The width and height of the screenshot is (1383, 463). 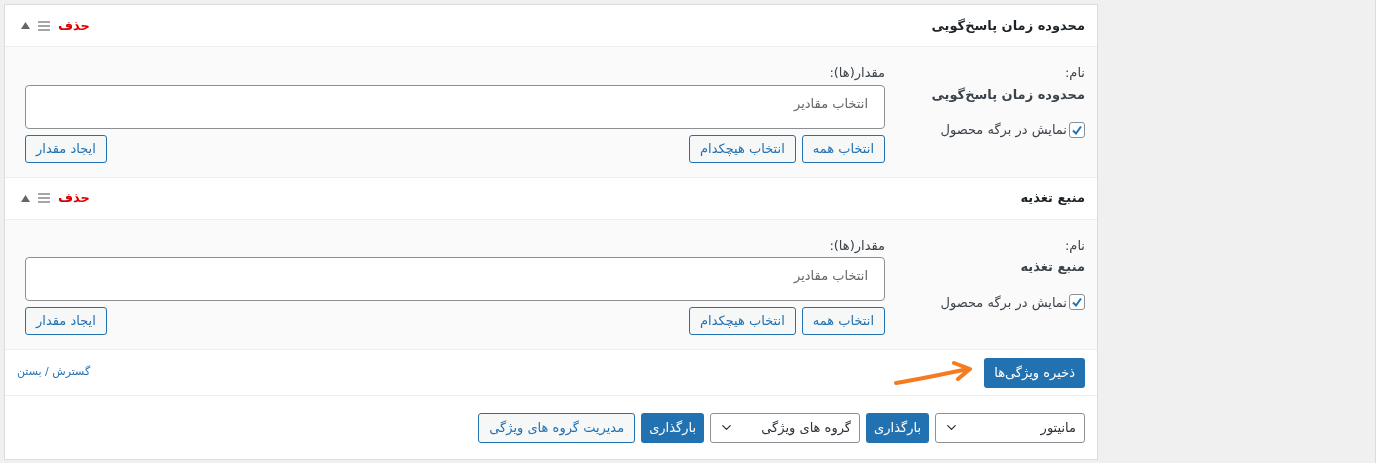 I want to click on attribute-name: منبع تغذیه, so click(x=1052, y=267).